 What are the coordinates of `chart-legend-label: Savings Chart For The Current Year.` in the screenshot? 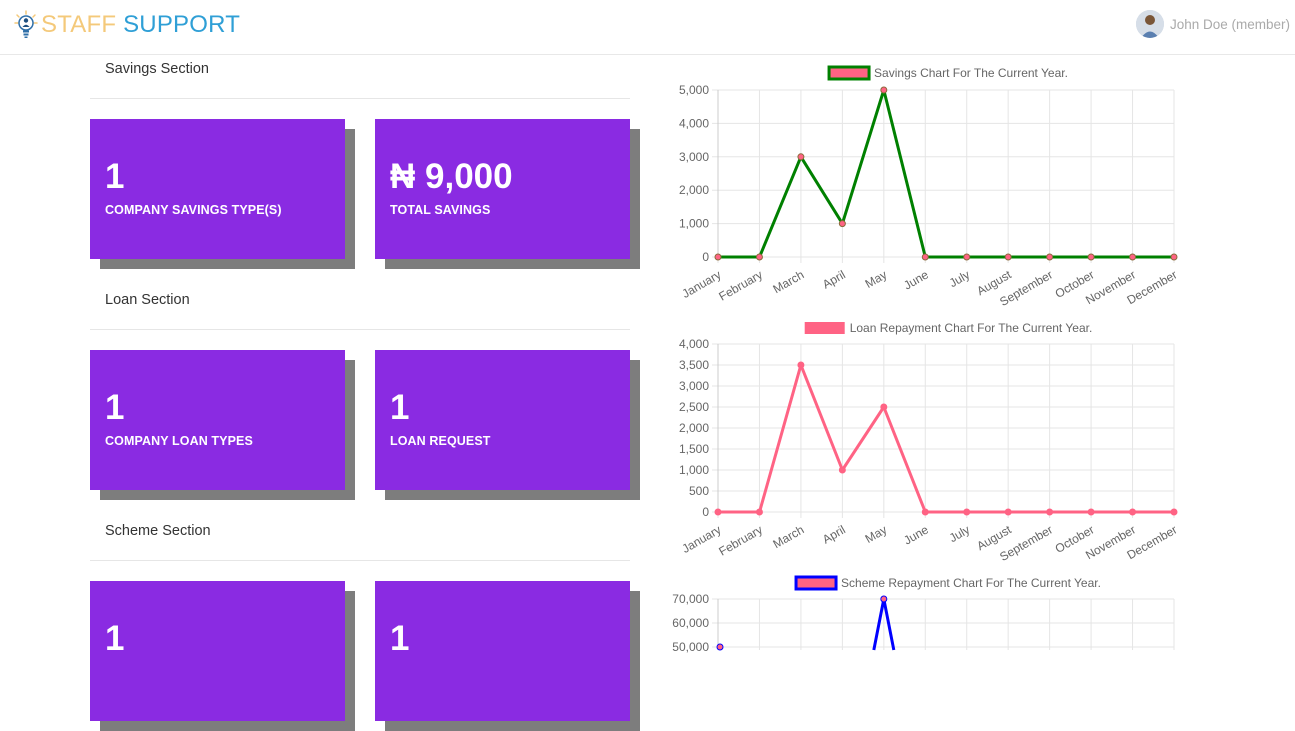 It's located at (971, 73).